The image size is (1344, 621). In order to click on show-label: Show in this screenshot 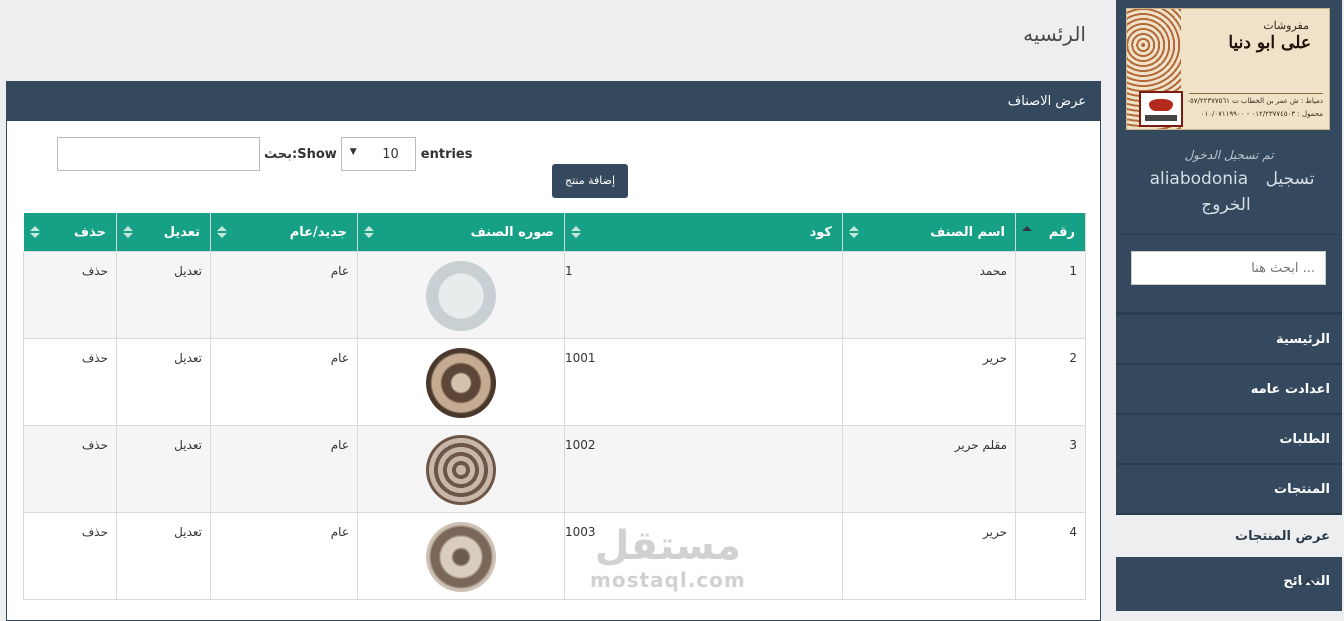, I will do `click(317, 154)`.